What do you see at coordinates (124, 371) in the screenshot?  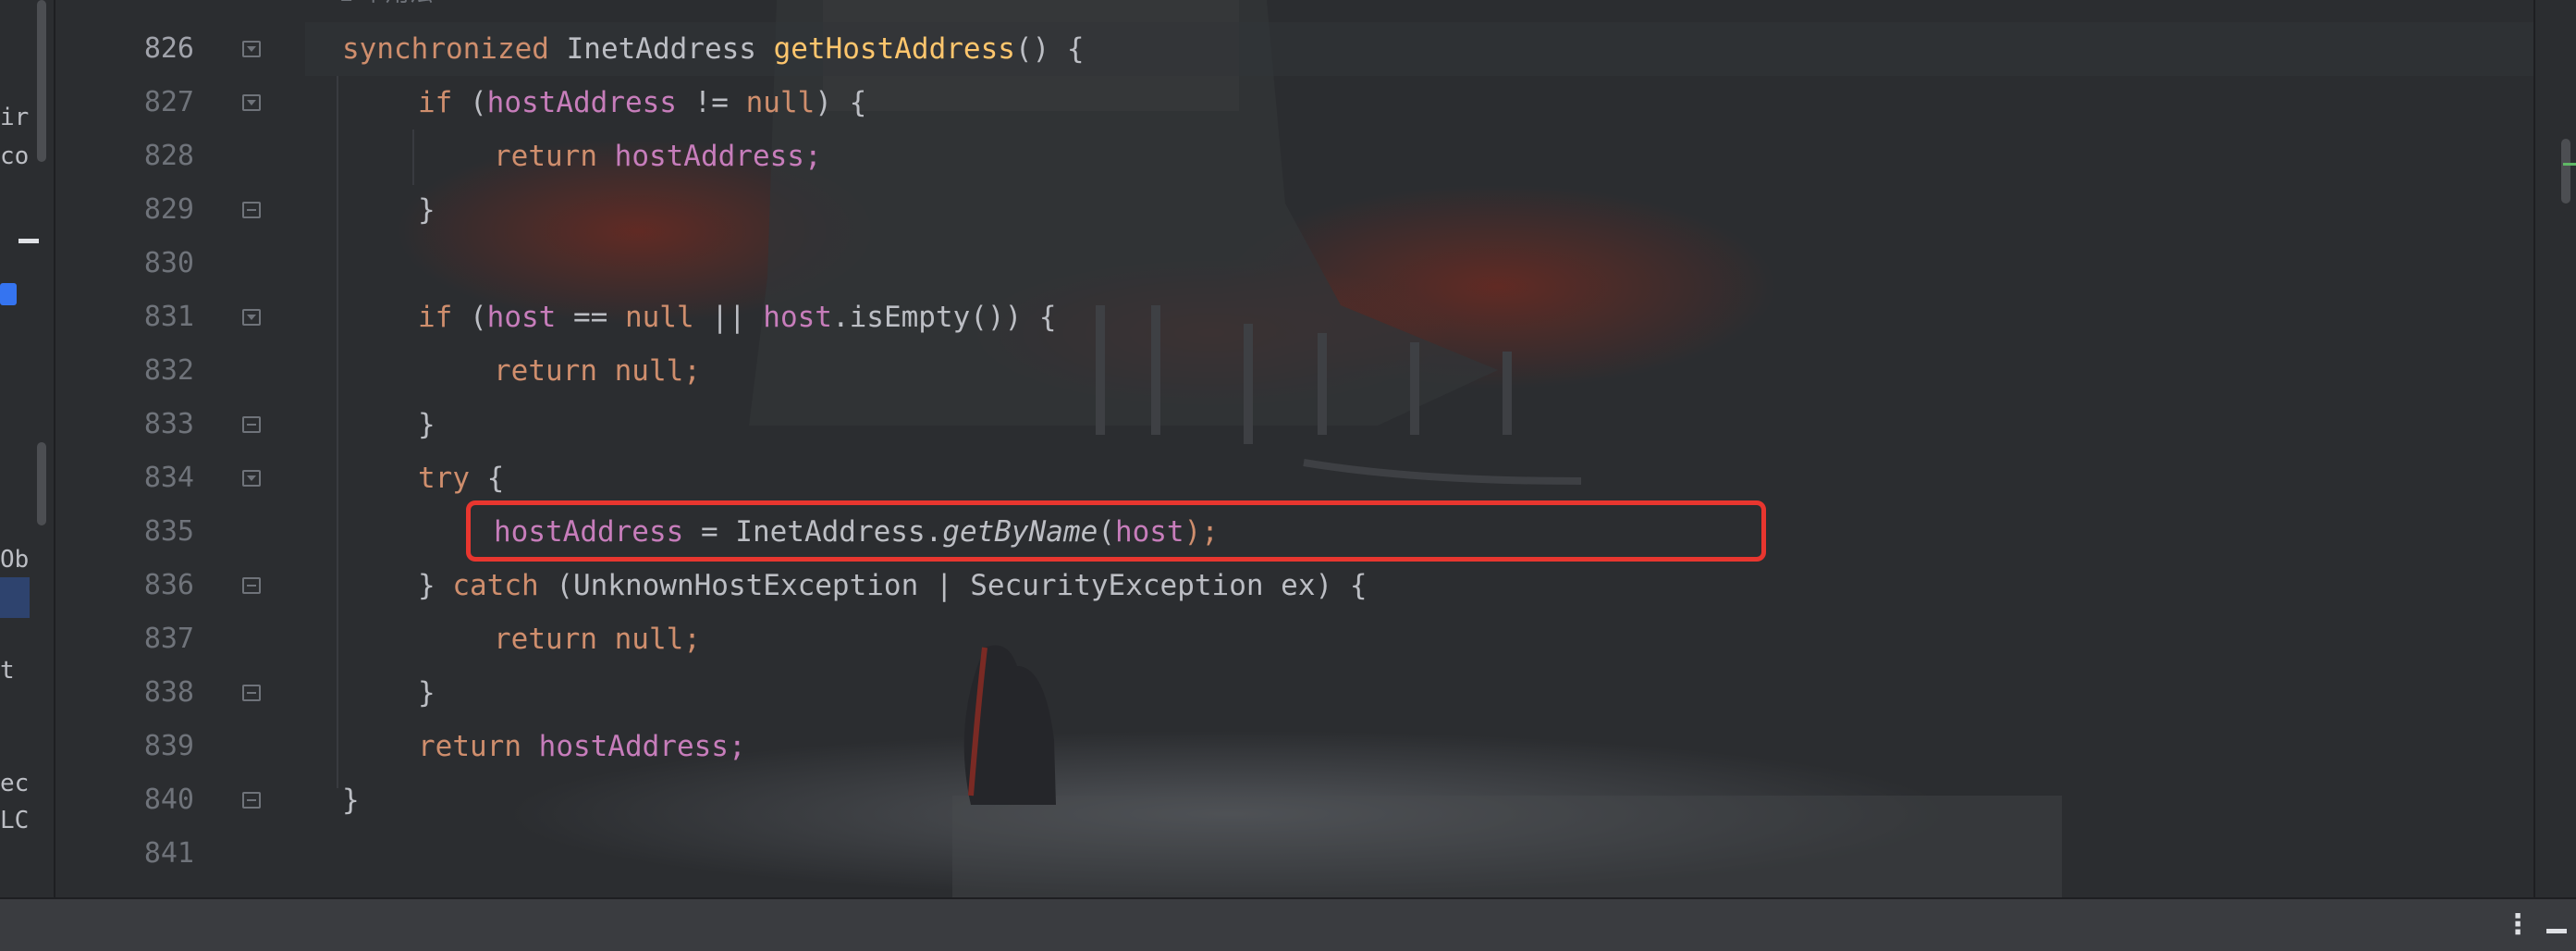 I see `line-number: 832` at bounding box center [124, 371].